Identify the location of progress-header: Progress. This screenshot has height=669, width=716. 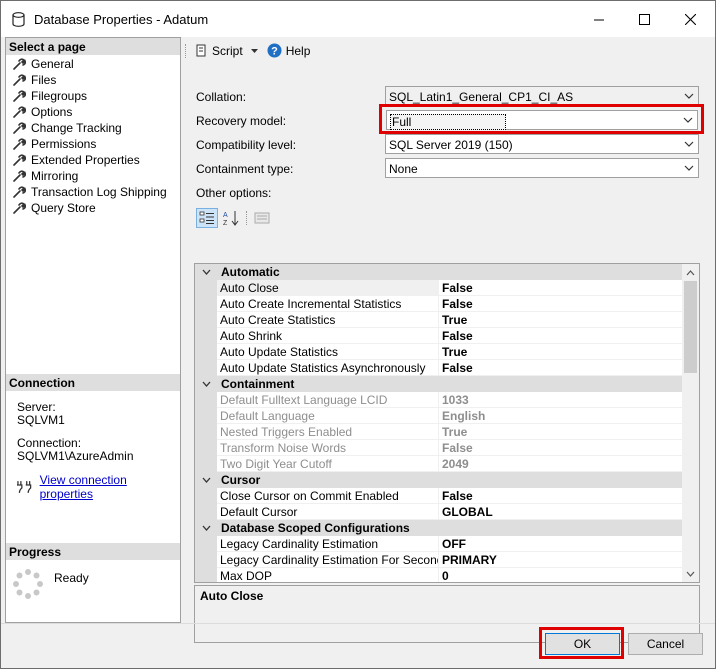
(93, 551).